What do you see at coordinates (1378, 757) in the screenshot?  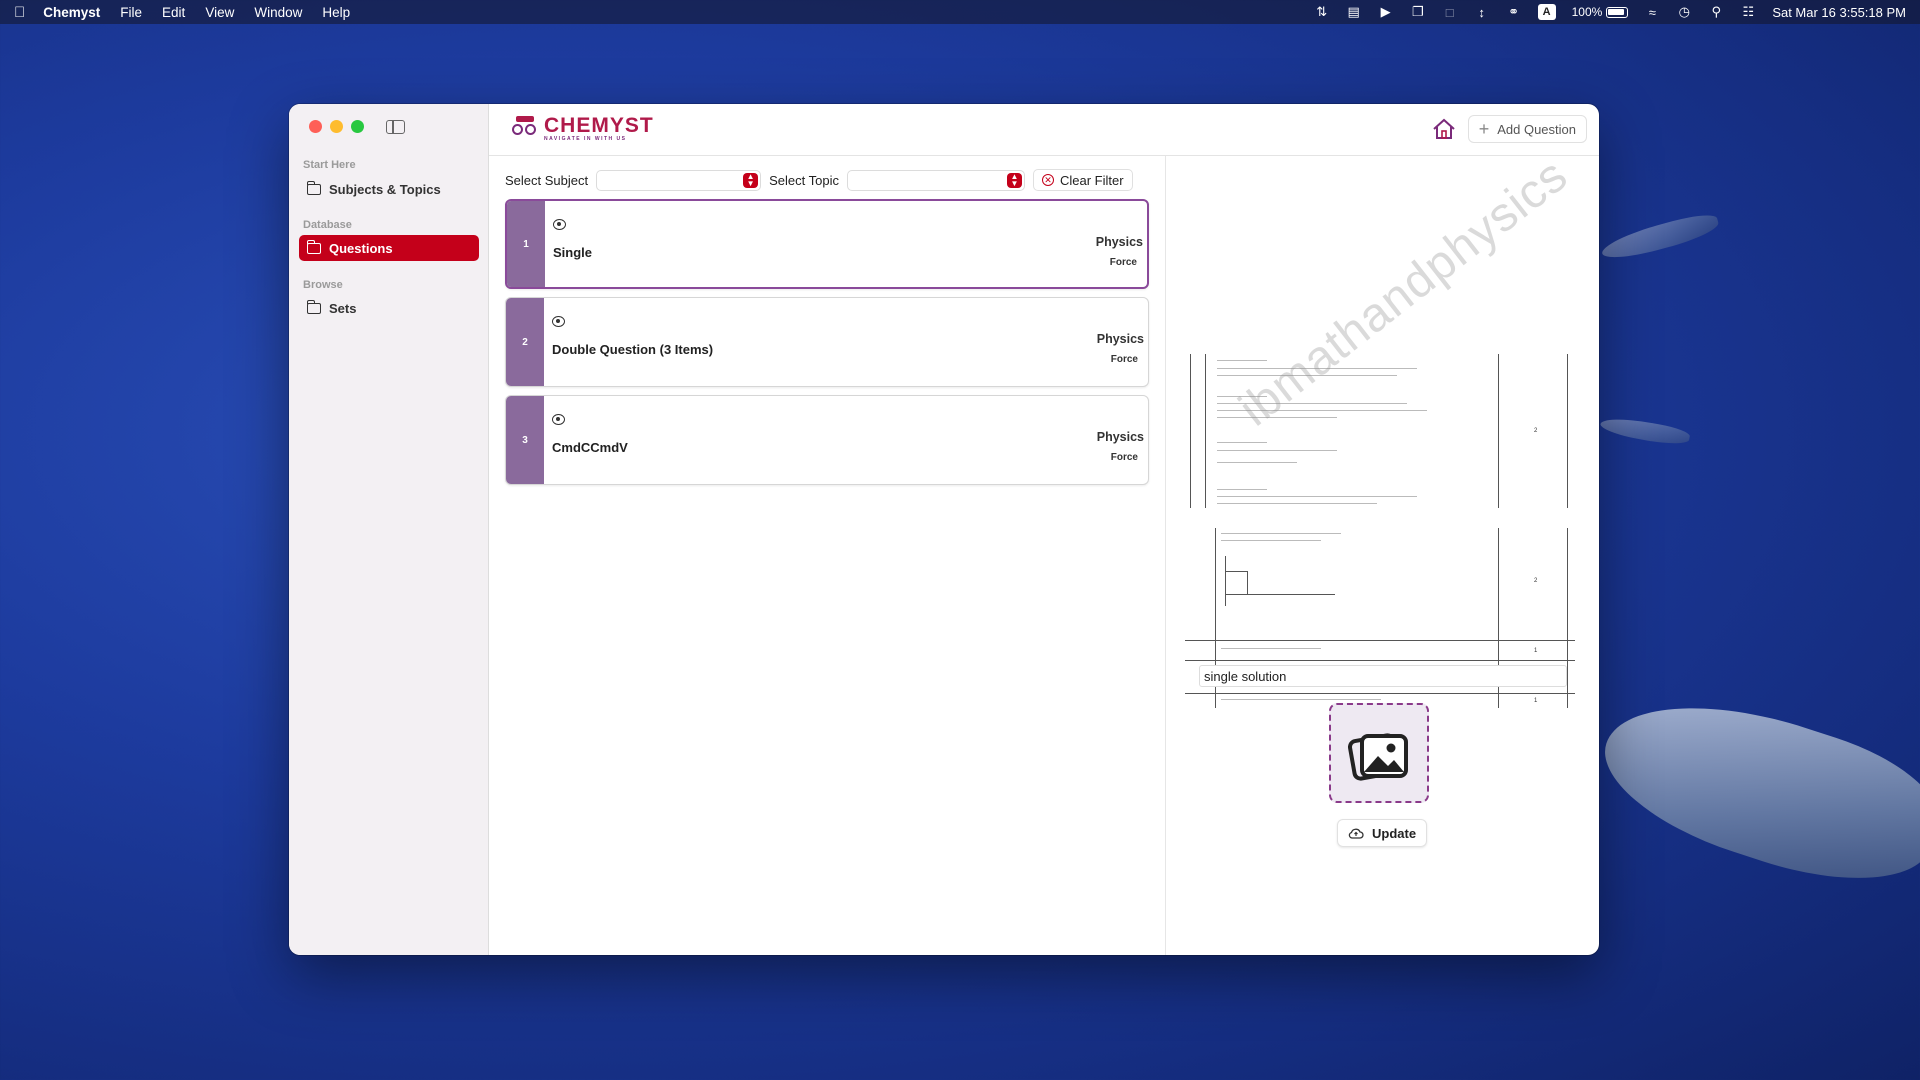 I see `photos-icon` at bounding box center [1378, 757].